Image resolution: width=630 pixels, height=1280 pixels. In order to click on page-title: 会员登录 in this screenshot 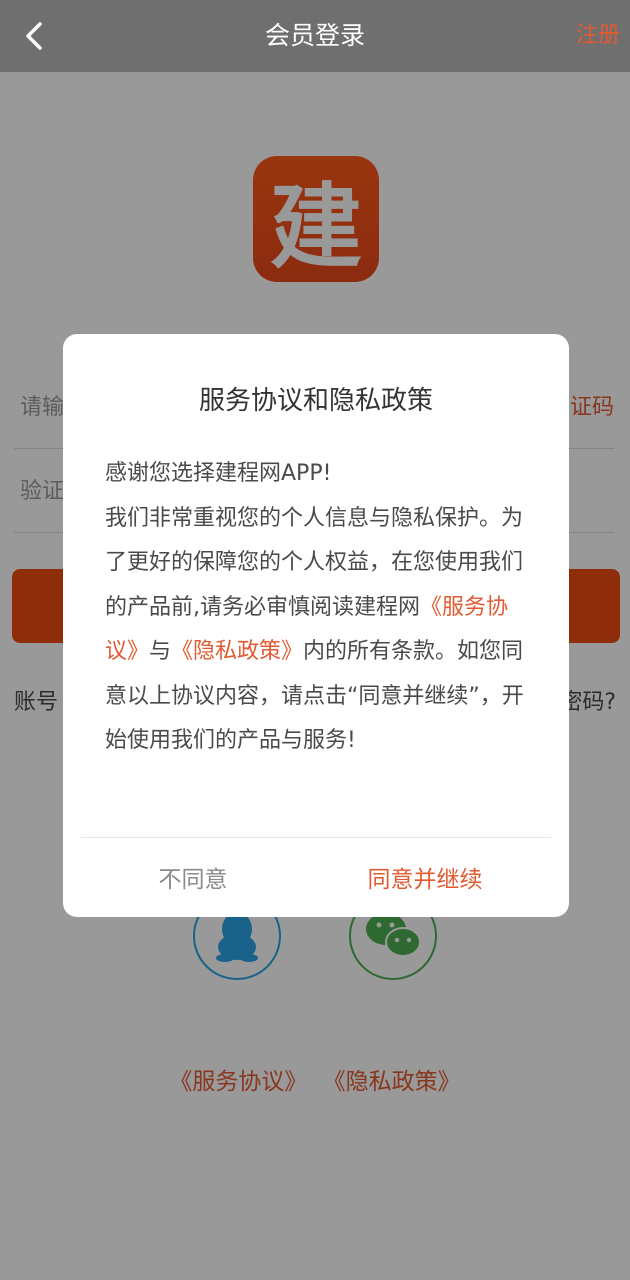, I will do `click(314, 35)`.